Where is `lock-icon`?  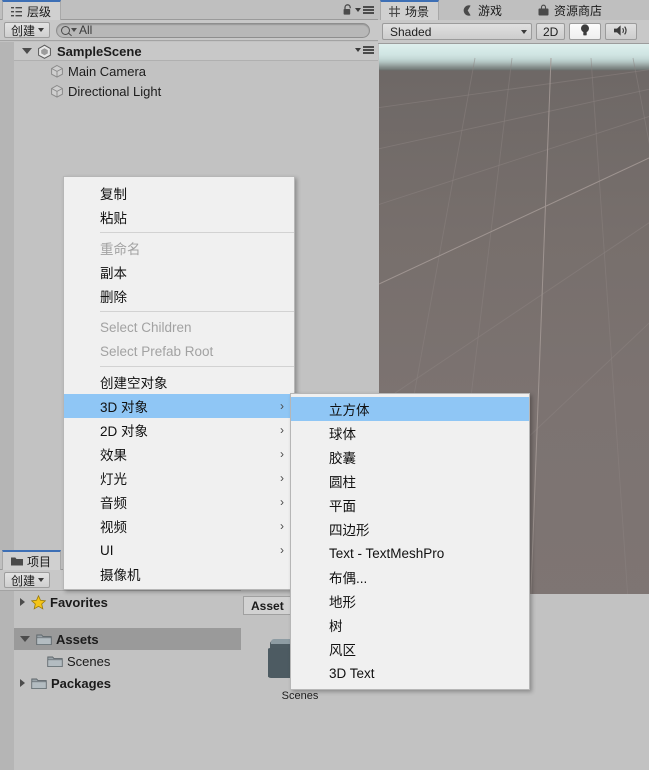 lock-icon is located at coordinates (347, 10).